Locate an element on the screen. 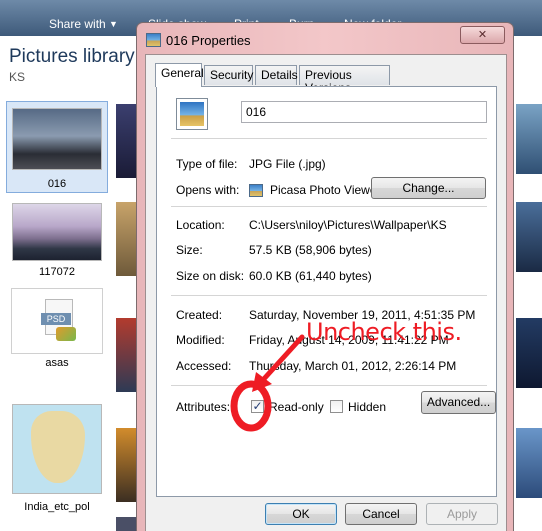  annotation-circle is located at coordinates (251, 406).